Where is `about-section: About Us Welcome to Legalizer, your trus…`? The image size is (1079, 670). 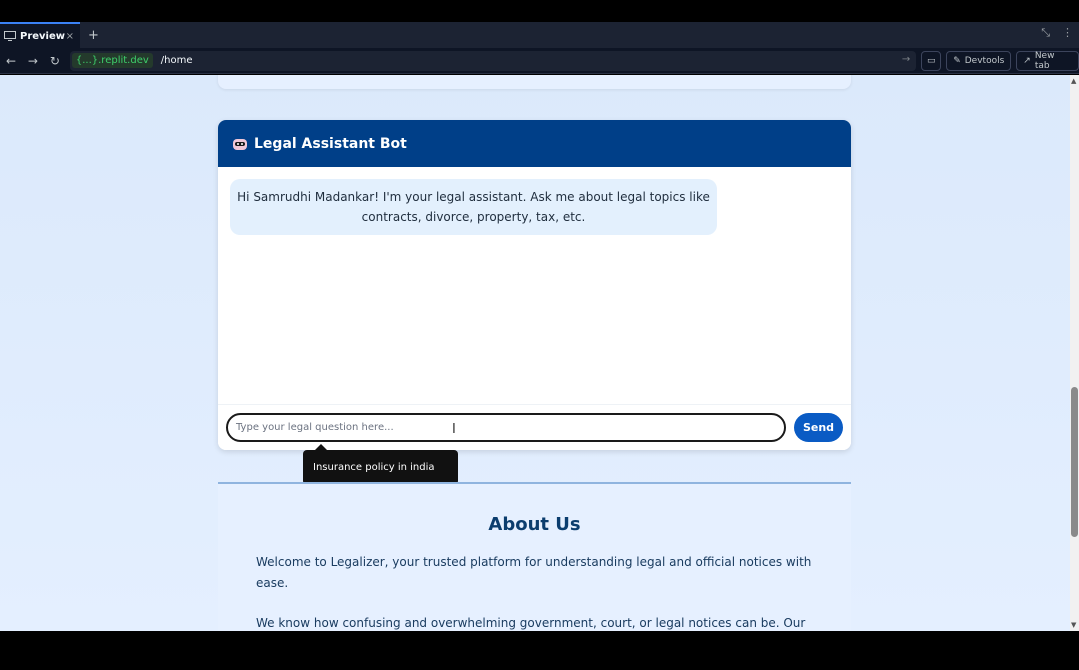
about-section: About Us Welcome to Legalizer, your trus… is located at coordinates (534, 556).